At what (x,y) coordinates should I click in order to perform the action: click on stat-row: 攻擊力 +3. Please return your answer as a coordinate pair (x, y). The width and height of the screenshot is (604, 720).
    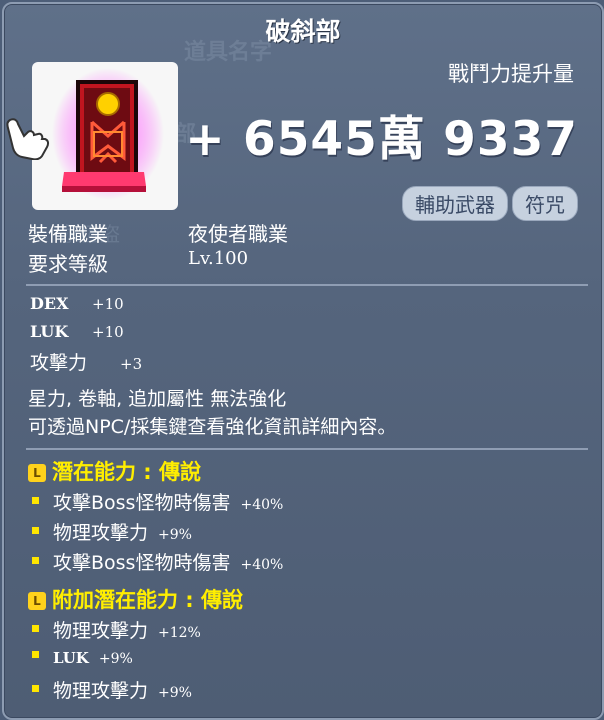
    Looking at the image, I should click on (86, 361).